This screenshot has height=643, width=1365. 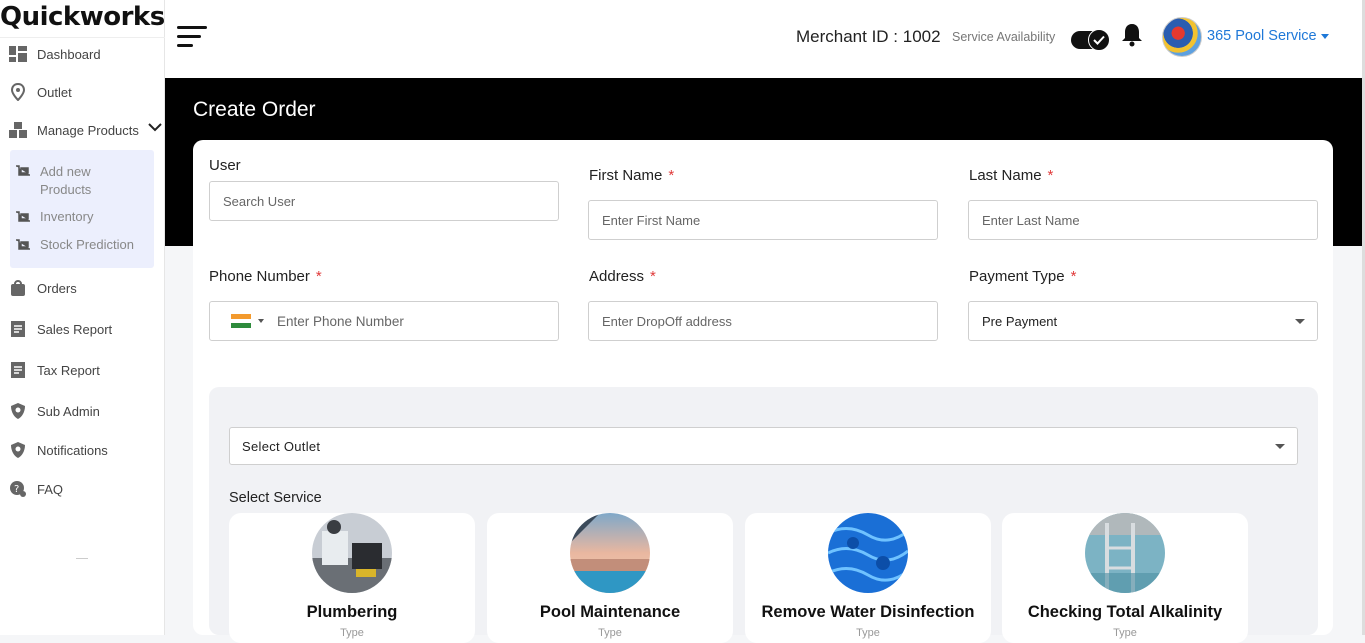 I want to click on sidebar-item-sales-report: Sales Report, so click(x=60, y=329).